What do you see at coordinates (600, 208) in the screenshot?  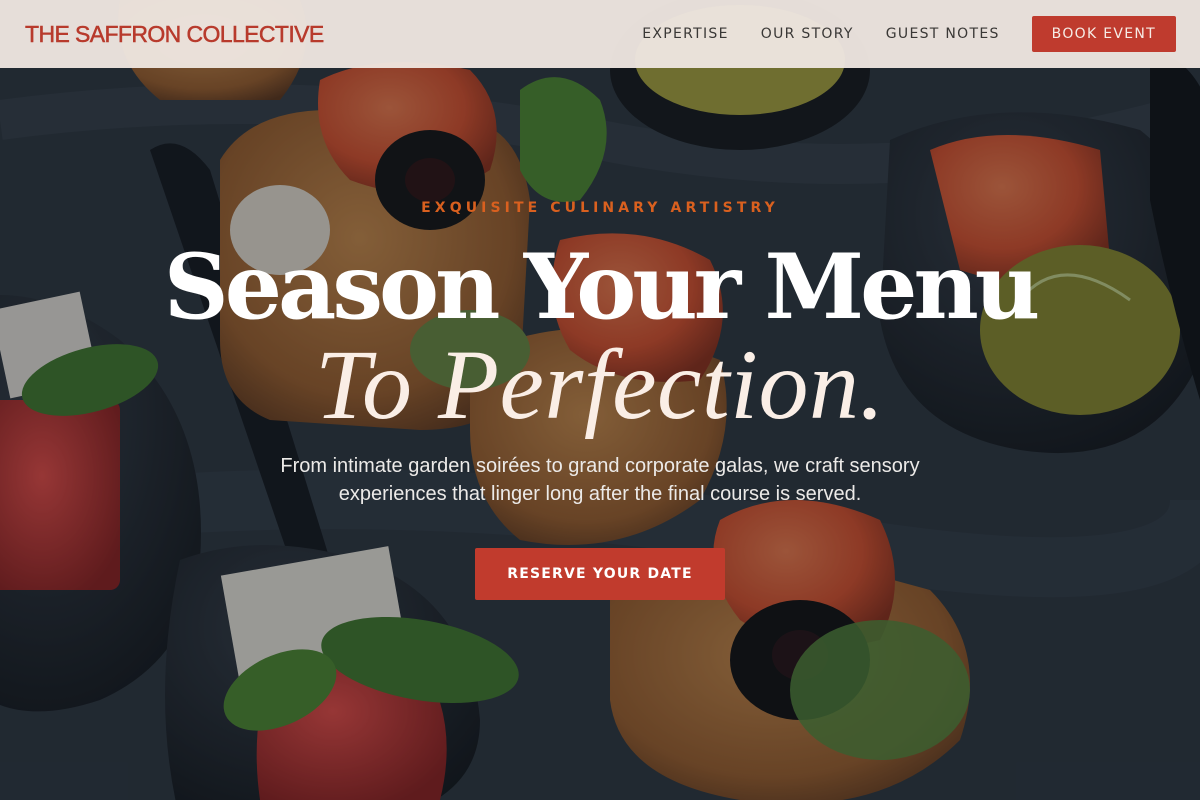 I see `hero-eyebrow: EXQUISITE CULINARY ARTISTRY` at bounding box center [600, 208].